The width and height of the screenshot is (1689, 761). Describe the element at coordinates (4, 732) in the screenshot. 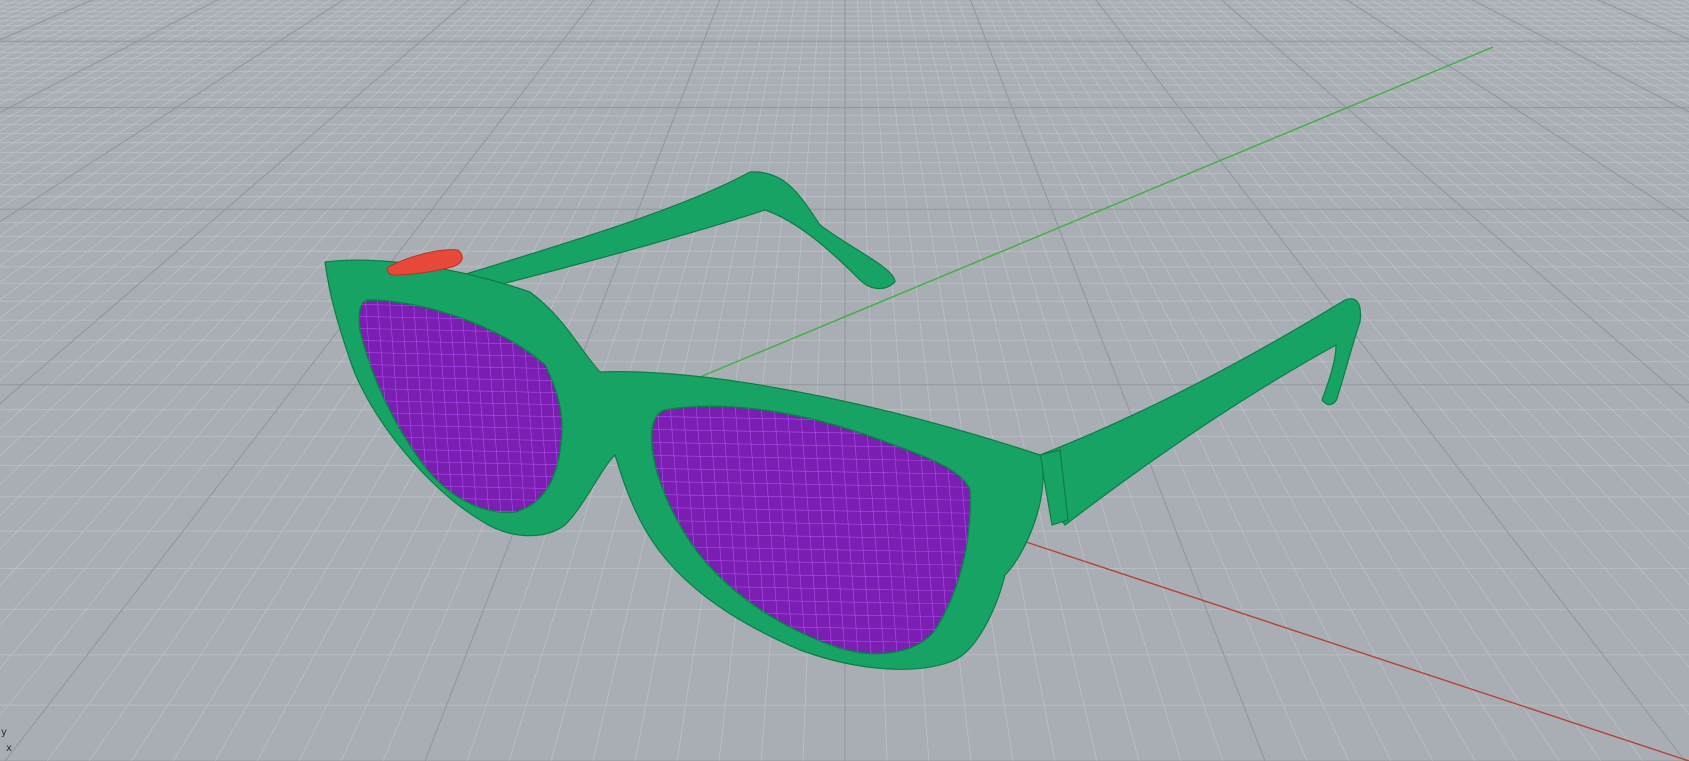

I see `axis-label-y: y` at that location.